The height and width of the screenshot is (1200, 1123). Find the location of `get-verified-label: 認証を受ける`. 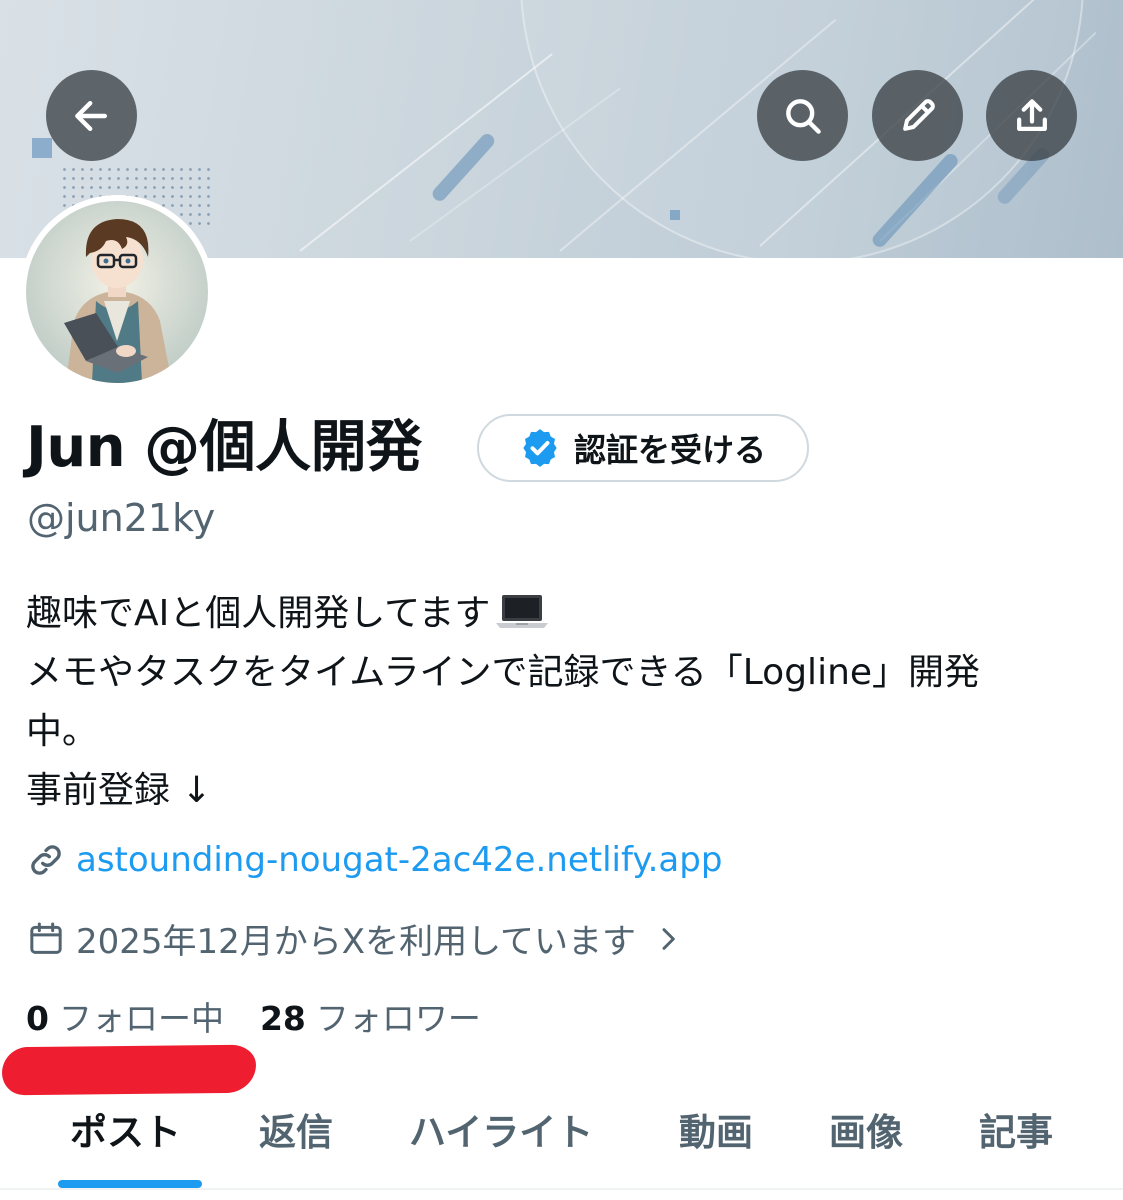

get-verified-label: 認証を受ける is located at coordinates (669, 450).